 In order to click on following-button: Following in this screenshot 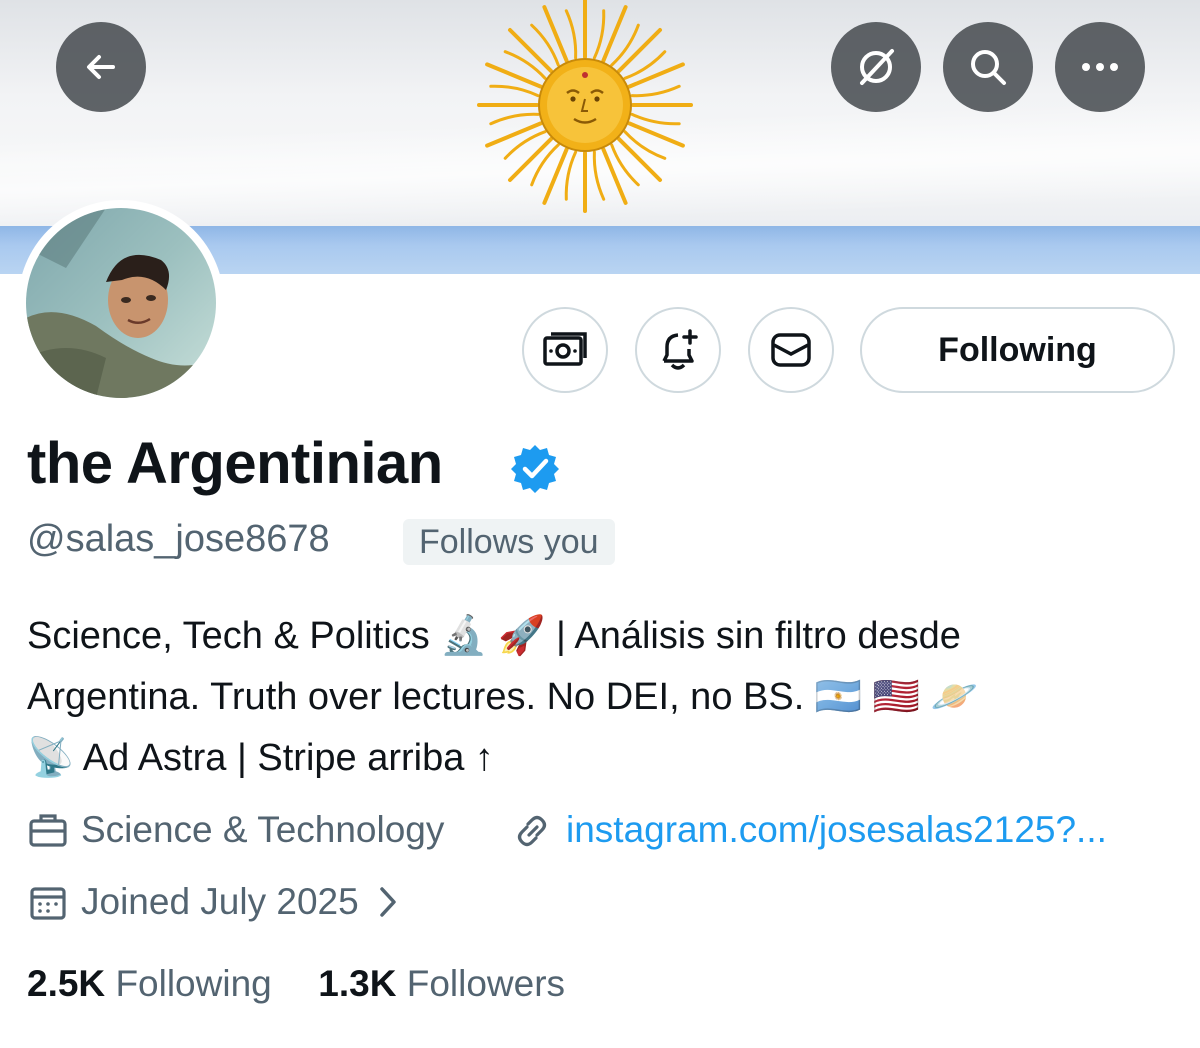, I will do `click(1017, 350)`.